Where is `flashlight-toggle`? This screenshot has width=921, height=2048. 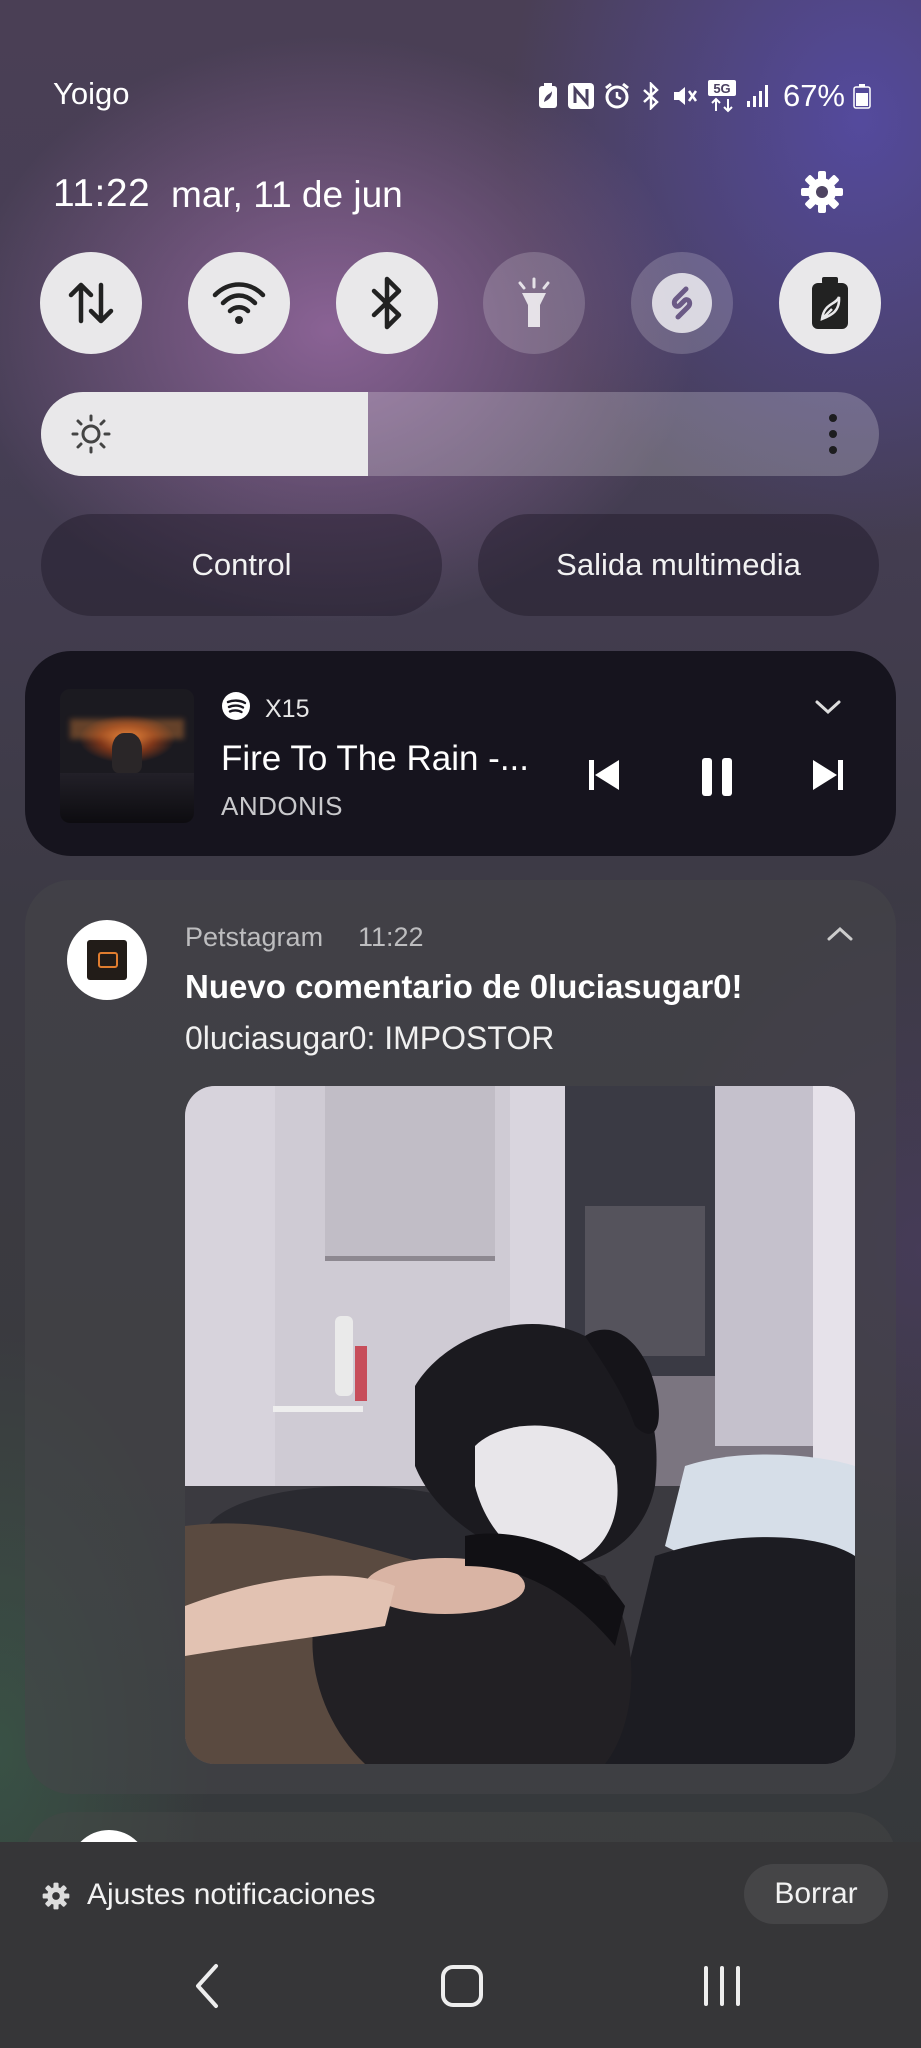
flashlight-toggle is located at coordinates (534, 303).